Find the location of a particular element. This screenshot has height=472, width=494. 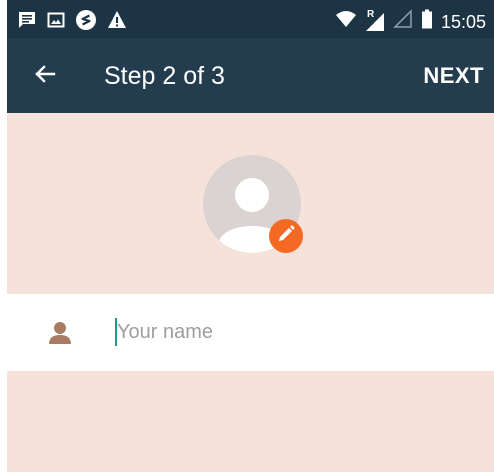

warning-icon is located at coordinates (117, 22).